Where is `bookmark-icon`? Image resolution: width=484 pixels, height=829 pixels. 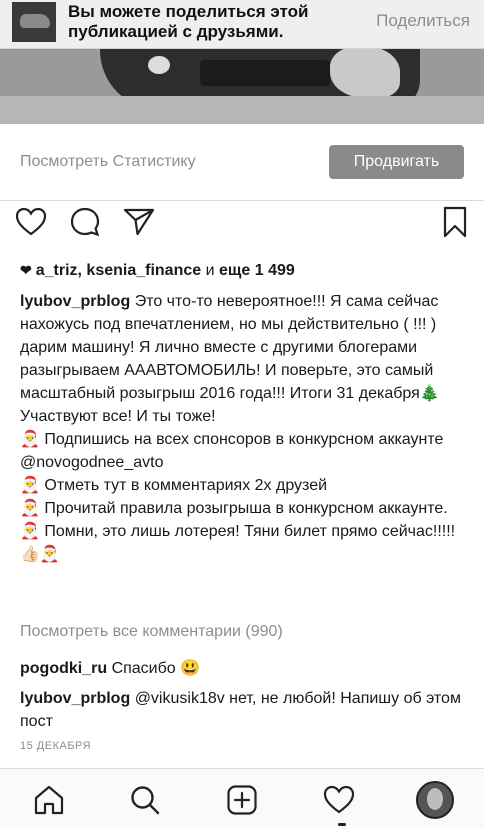
bookmark-icon is located at coordinates (455, 222).